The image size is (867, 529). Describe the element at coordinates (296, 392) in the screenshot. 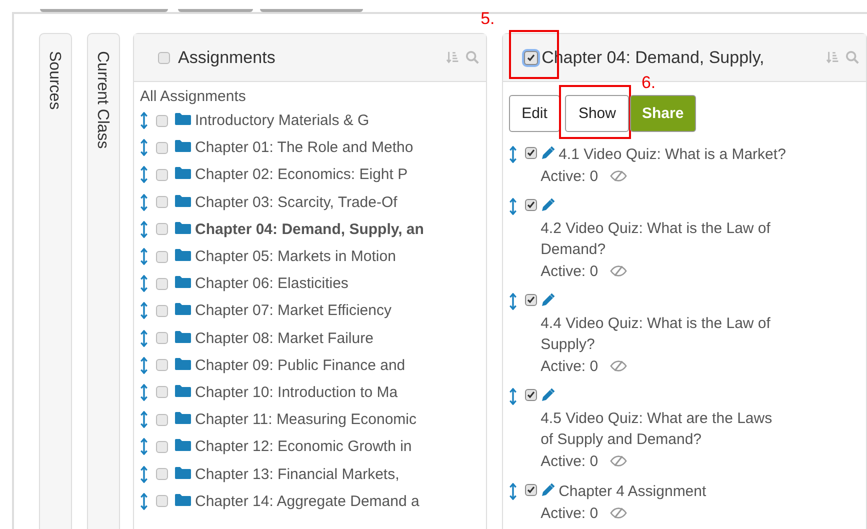

I see `folder-title: Chapter 10: Introduction to Ma` at that location.